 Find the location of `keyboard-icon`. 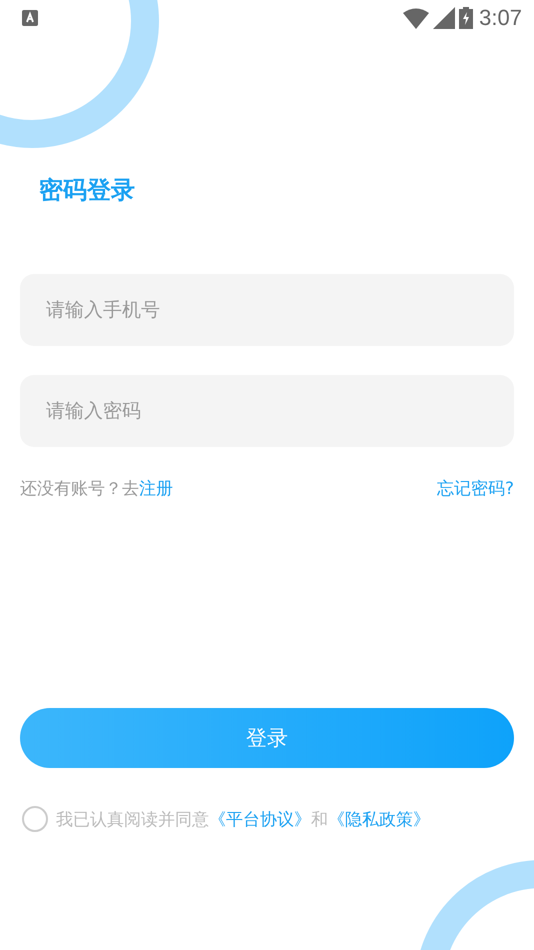

keyboard-icon is located at coordinates (30, 18).